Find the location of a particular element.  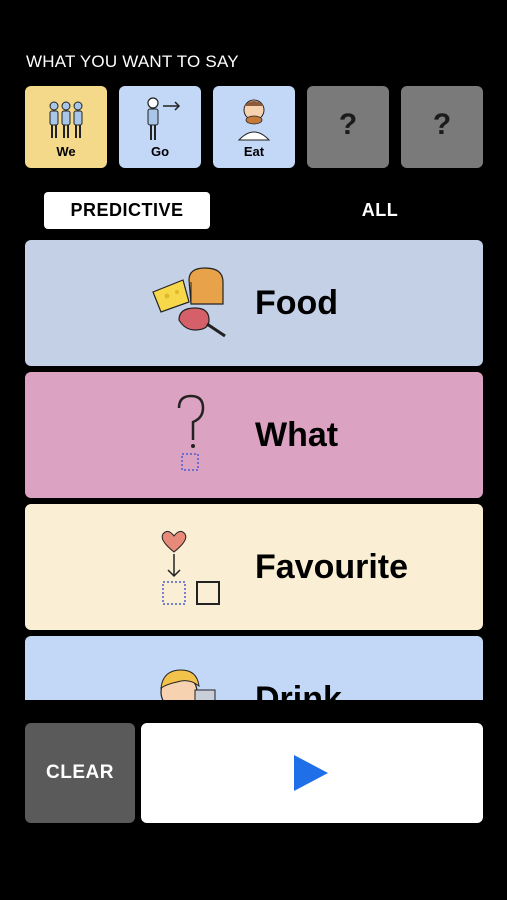

phrase-tile-label: Eat is located at coordinates (254, 151).